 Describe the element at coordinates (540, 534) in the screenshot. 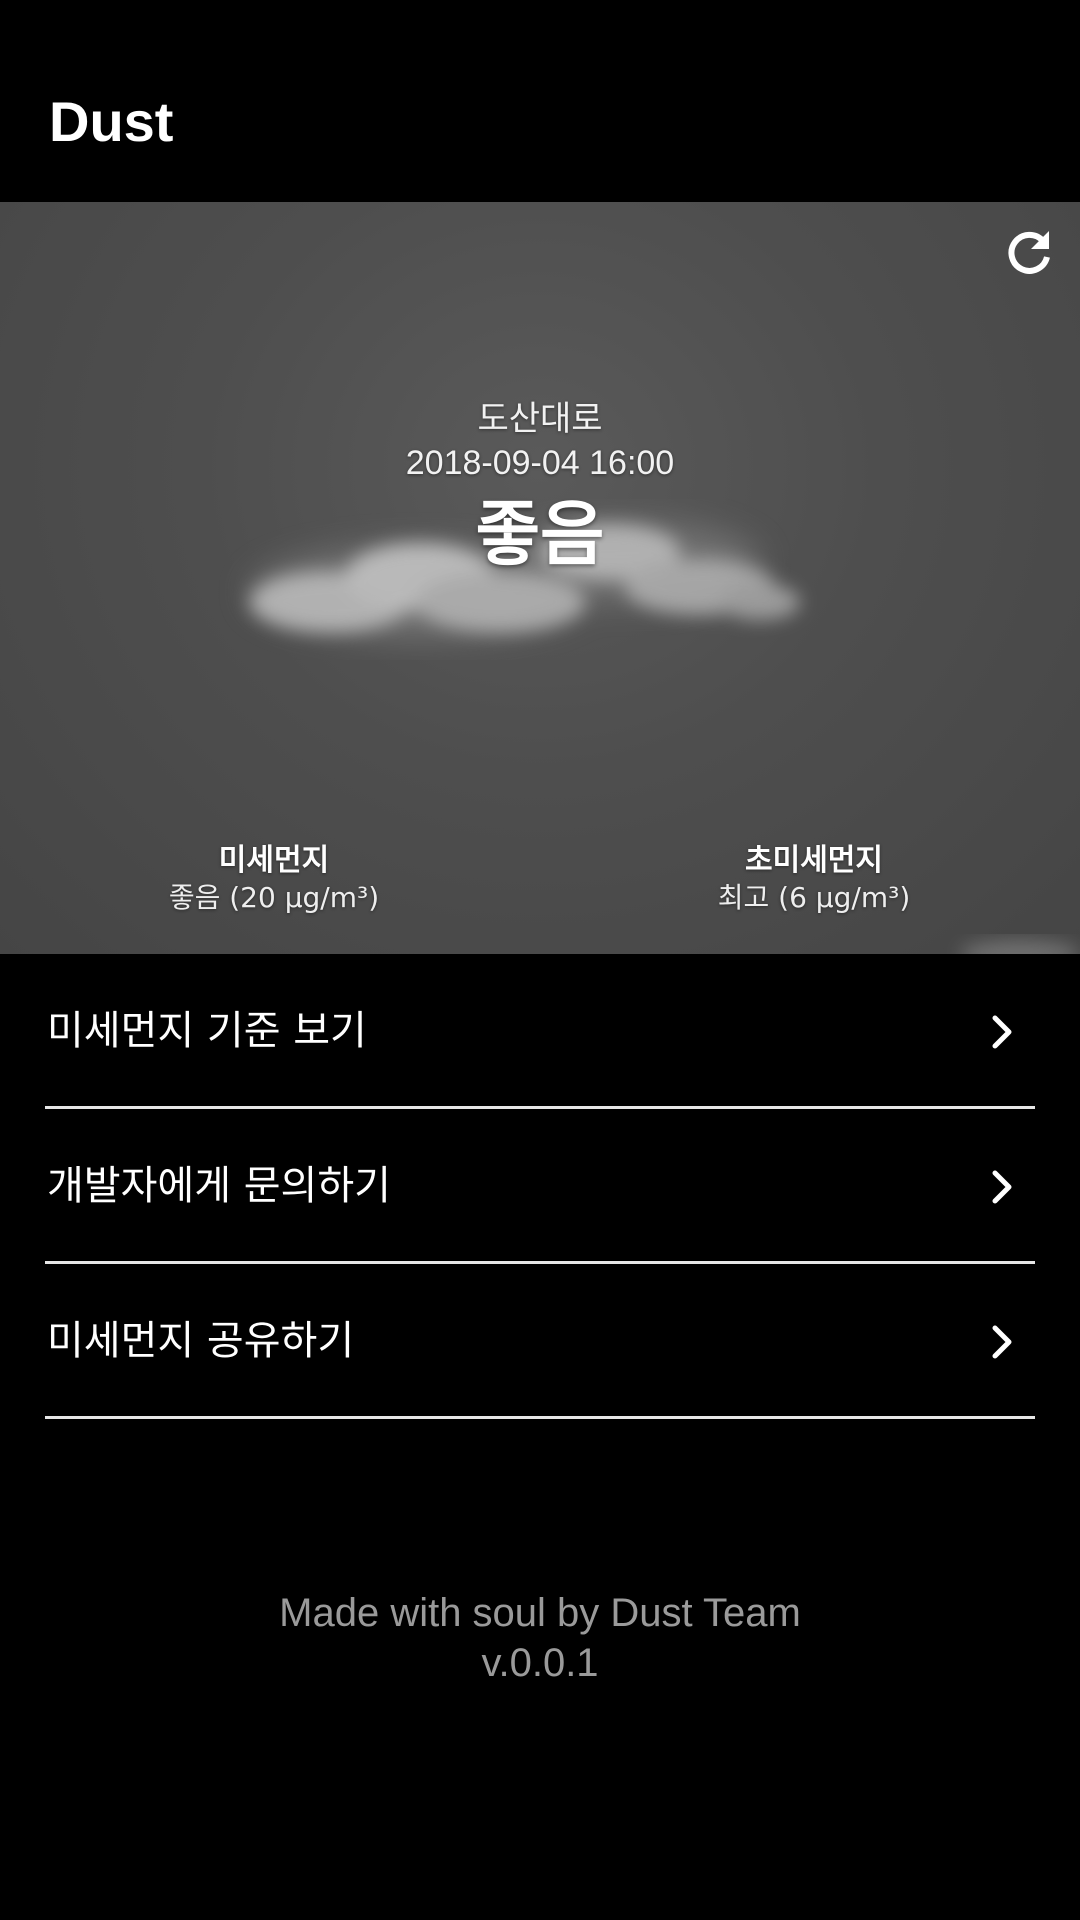

I see `air-quality-status: 좋음` at that location.